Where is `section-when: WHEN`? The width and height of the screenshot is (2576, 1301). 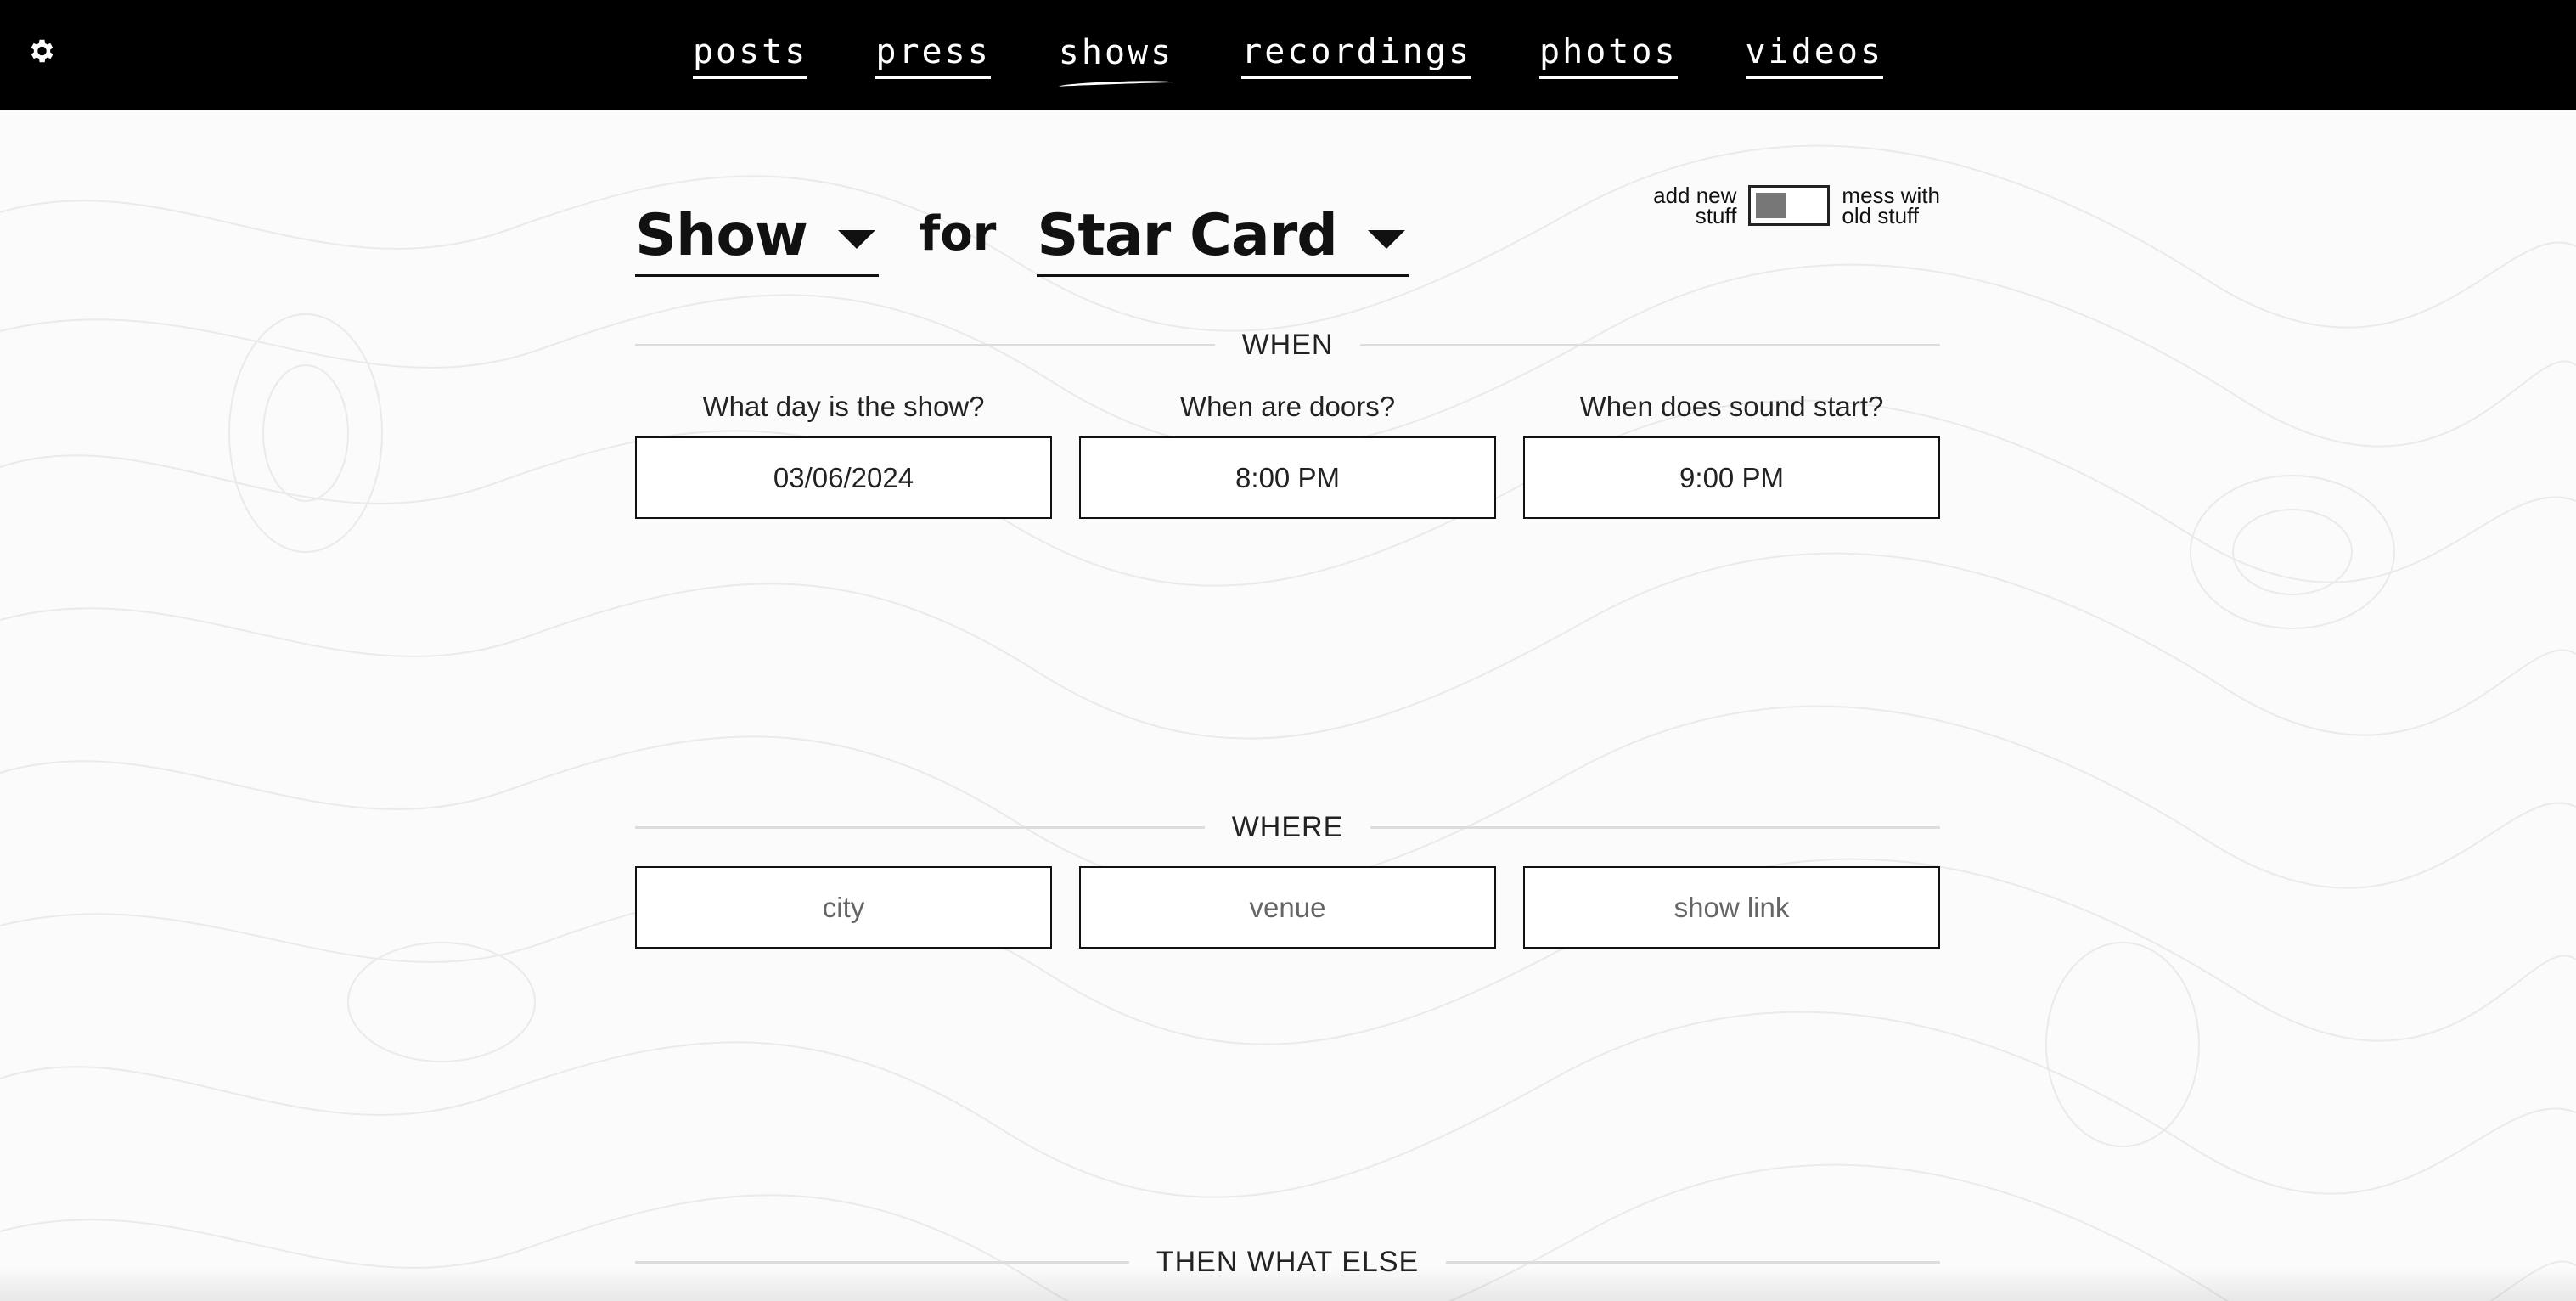 section-when: WHEN is located at coordinates (1288, 345).